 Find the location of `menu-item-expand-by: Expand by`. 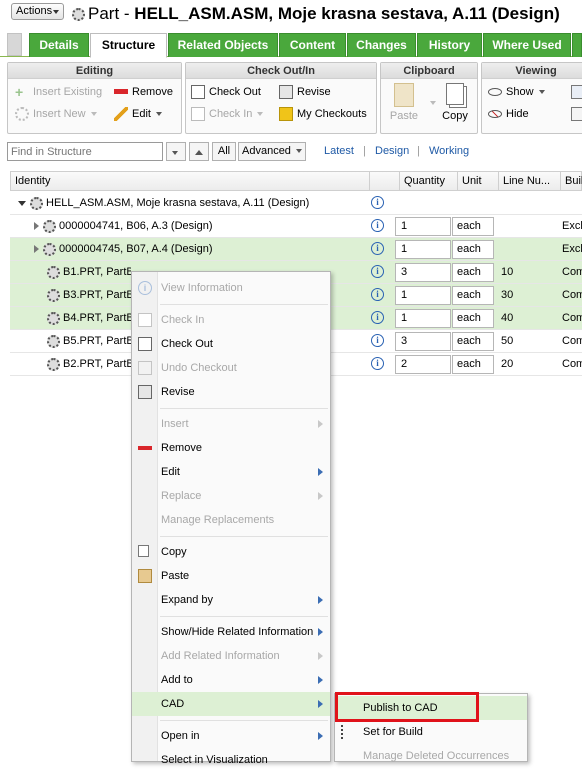

menu-item-expand-by: Expand by is located at coordinates (231, 600).